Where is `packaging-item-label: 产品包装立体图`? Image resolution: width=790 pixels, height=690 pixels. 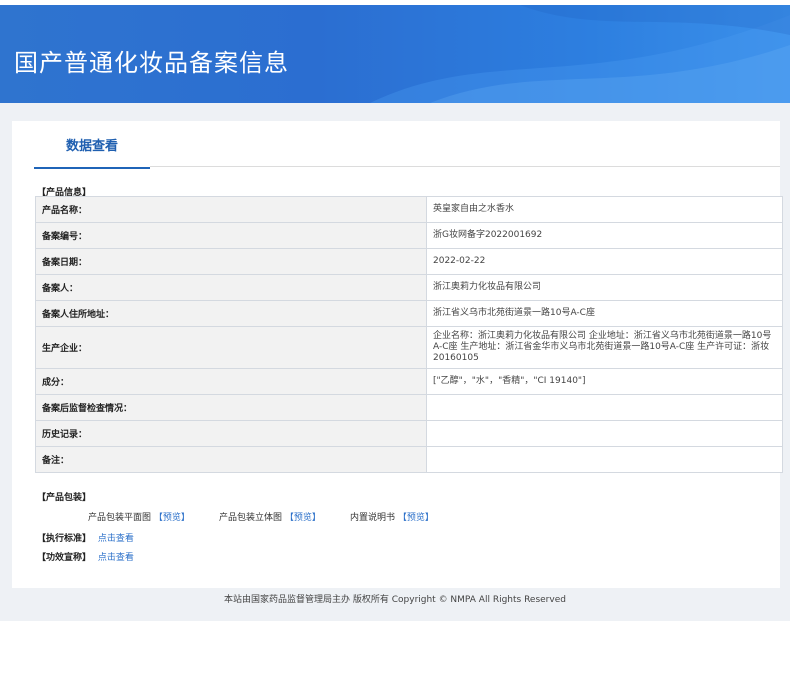
packaging-item-label: 产品包装立体图 is located at coordinates (251, 518).